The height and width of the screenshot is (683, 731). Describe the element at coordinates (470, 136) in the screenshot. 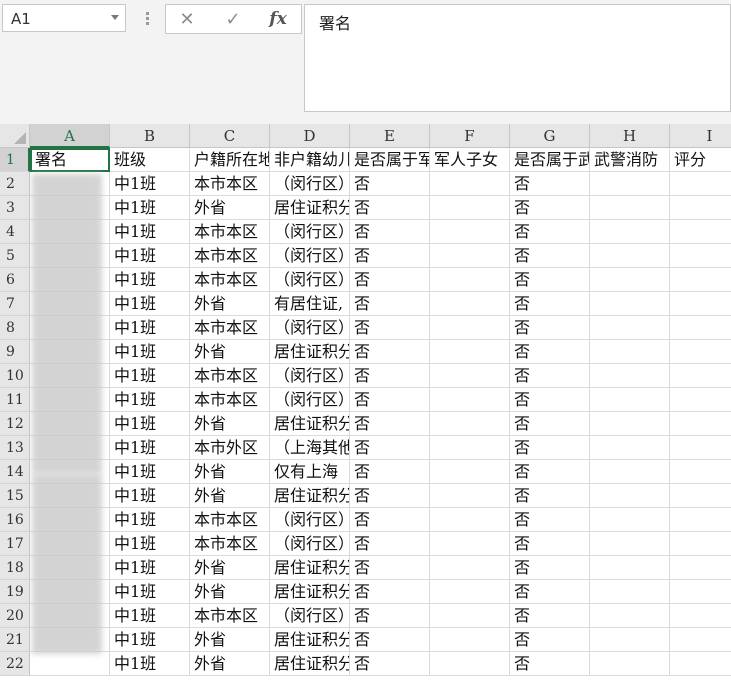

I see `column-header-f: F` at that location.